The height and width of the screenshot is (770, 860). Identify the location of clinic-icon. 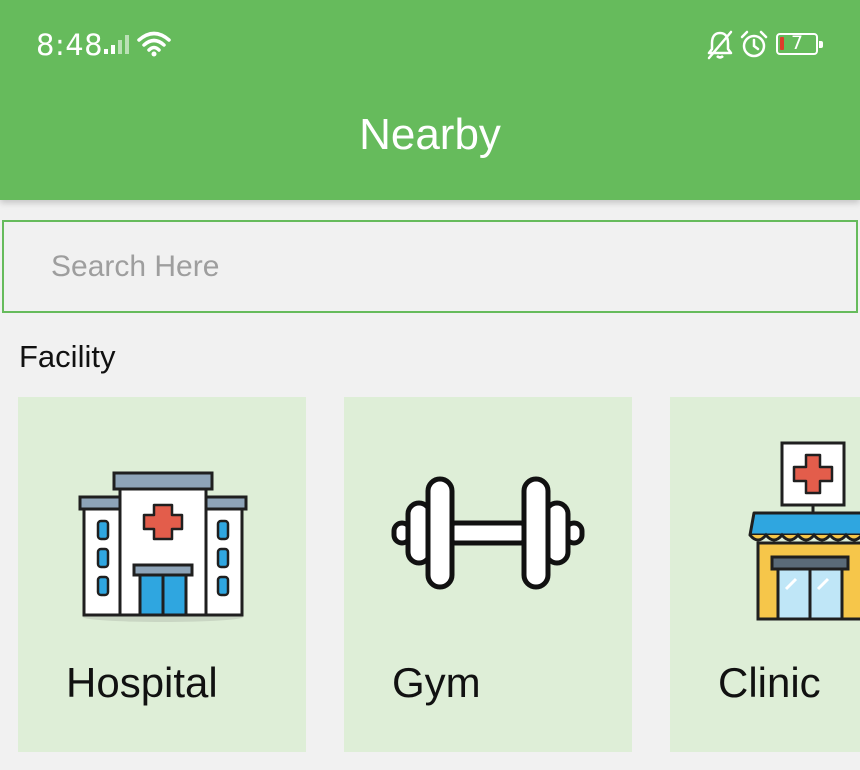
(804, 531).